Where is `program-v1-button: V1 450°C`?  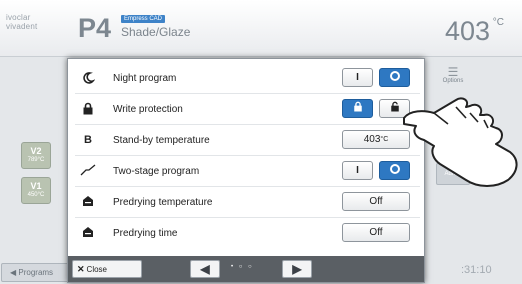
program-v1-button: V1 450°C is located at coordinates (36, 190).